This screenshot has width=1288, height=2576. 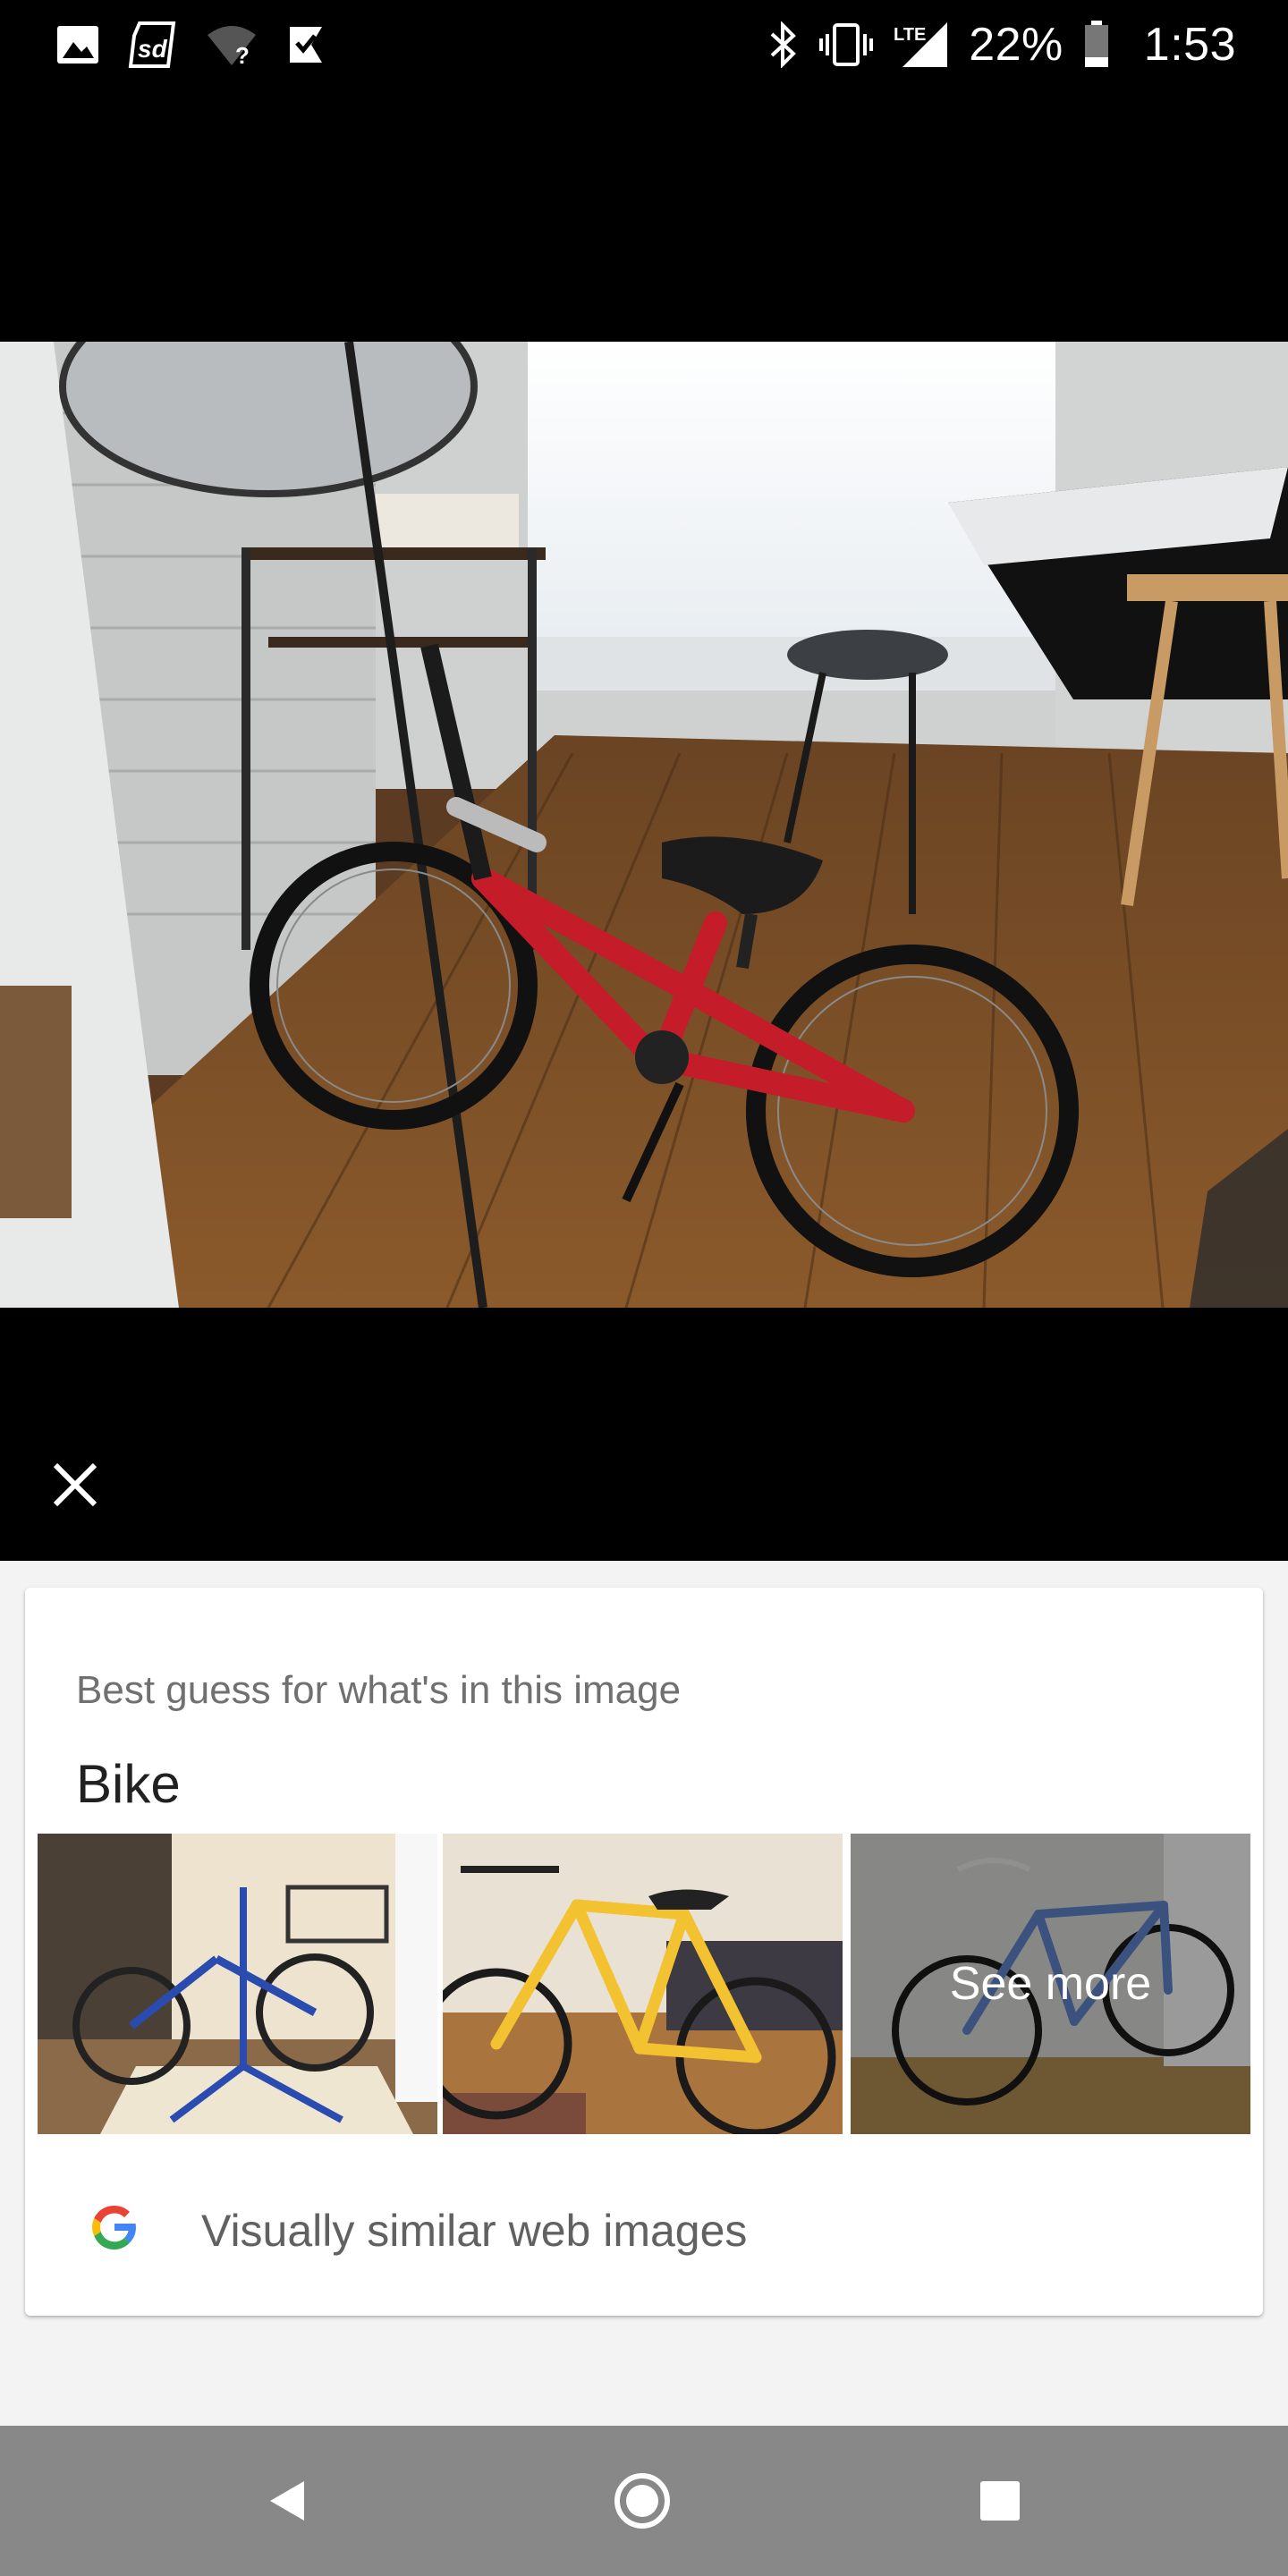 What do you see at coordinates (1016, 45) in the screenshot?
I see `battery-percent: 22%` at bounding box center [1016, 45].